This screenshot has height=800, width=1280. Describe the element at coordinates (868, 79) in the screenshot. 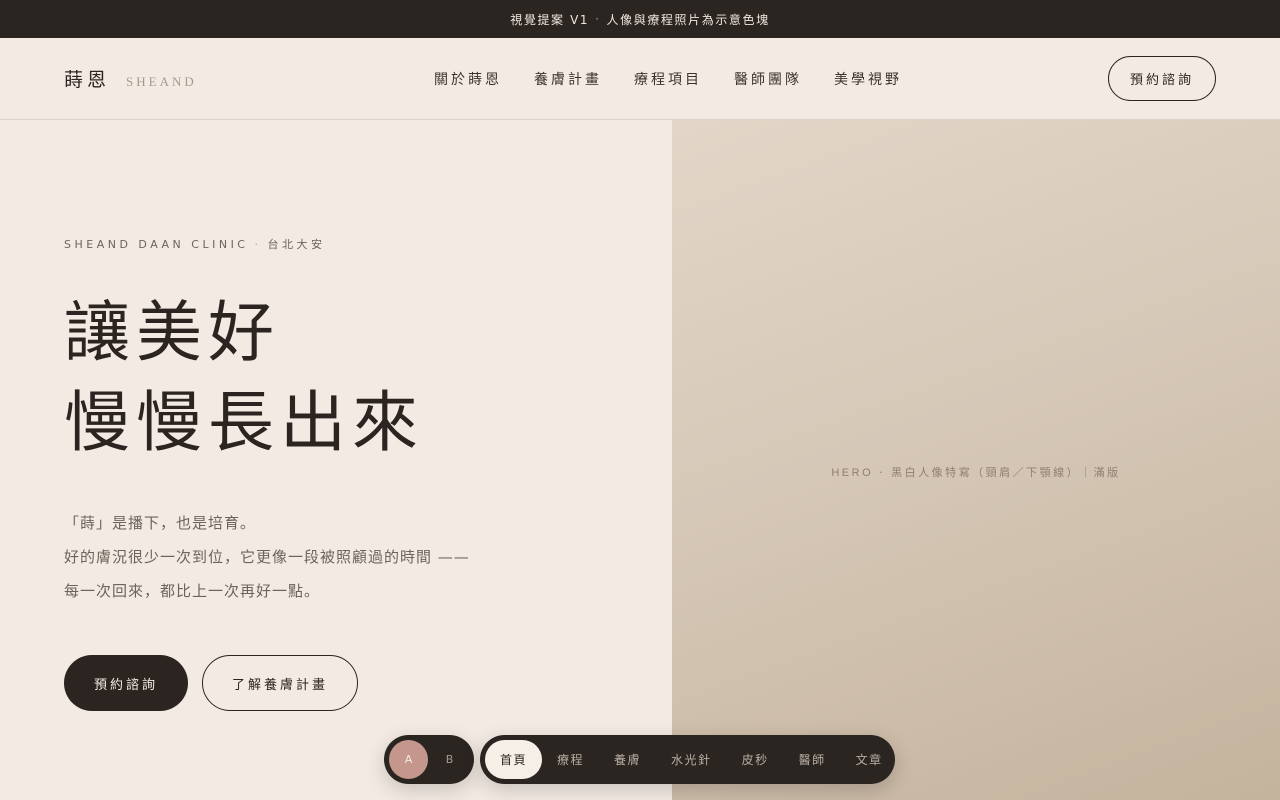

I see `nav-item-aesthetics: 美學視野` at that location.